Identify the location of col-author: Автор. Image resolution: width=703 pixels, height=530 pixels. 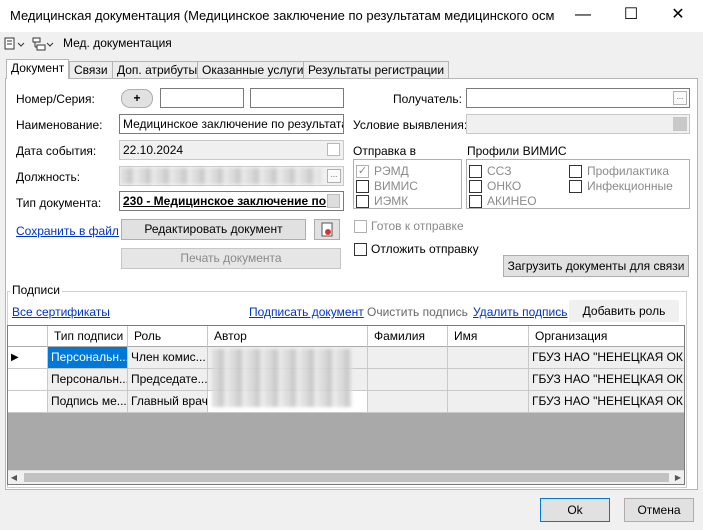
(288, 336).